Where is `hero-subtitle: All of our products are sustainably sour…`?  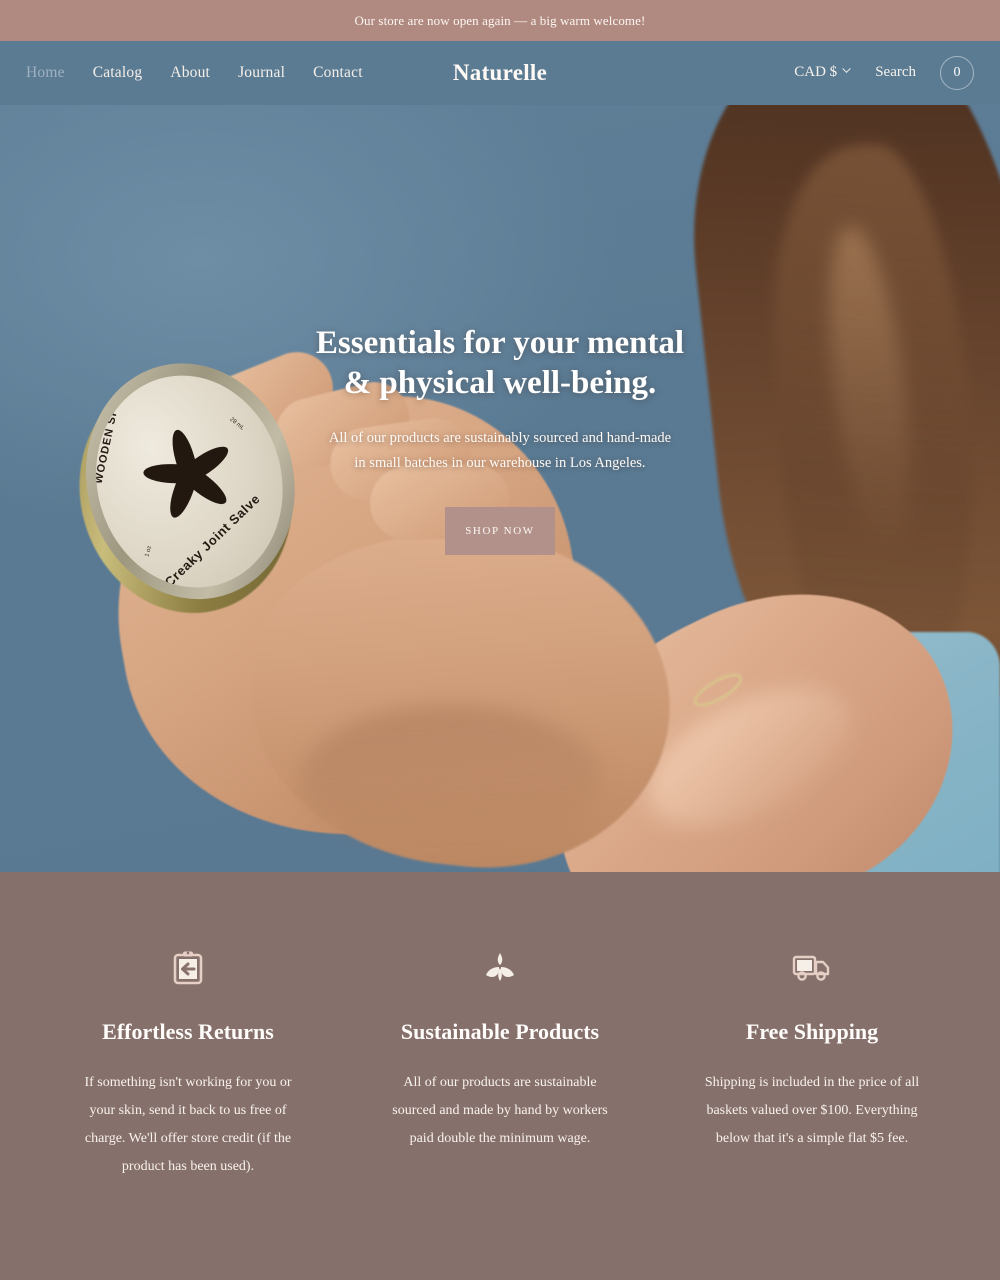
hero-subtitle: All of our products are sustainably sour… is located at coordinates (500, 452).